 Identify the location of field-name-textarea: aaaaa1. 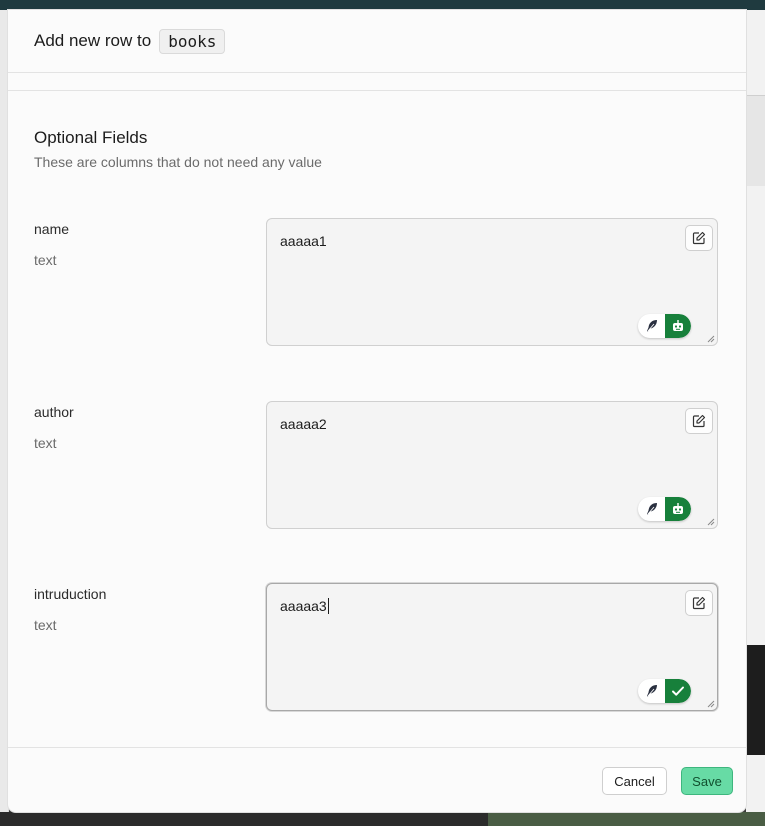
(492, 282).